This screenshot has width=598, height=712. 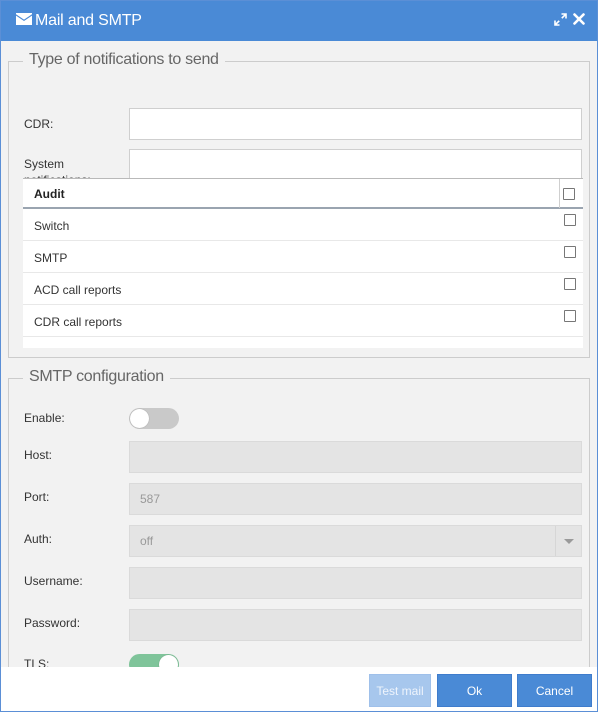 I want to click on password-label: Password:, so click(x=52, y=623).